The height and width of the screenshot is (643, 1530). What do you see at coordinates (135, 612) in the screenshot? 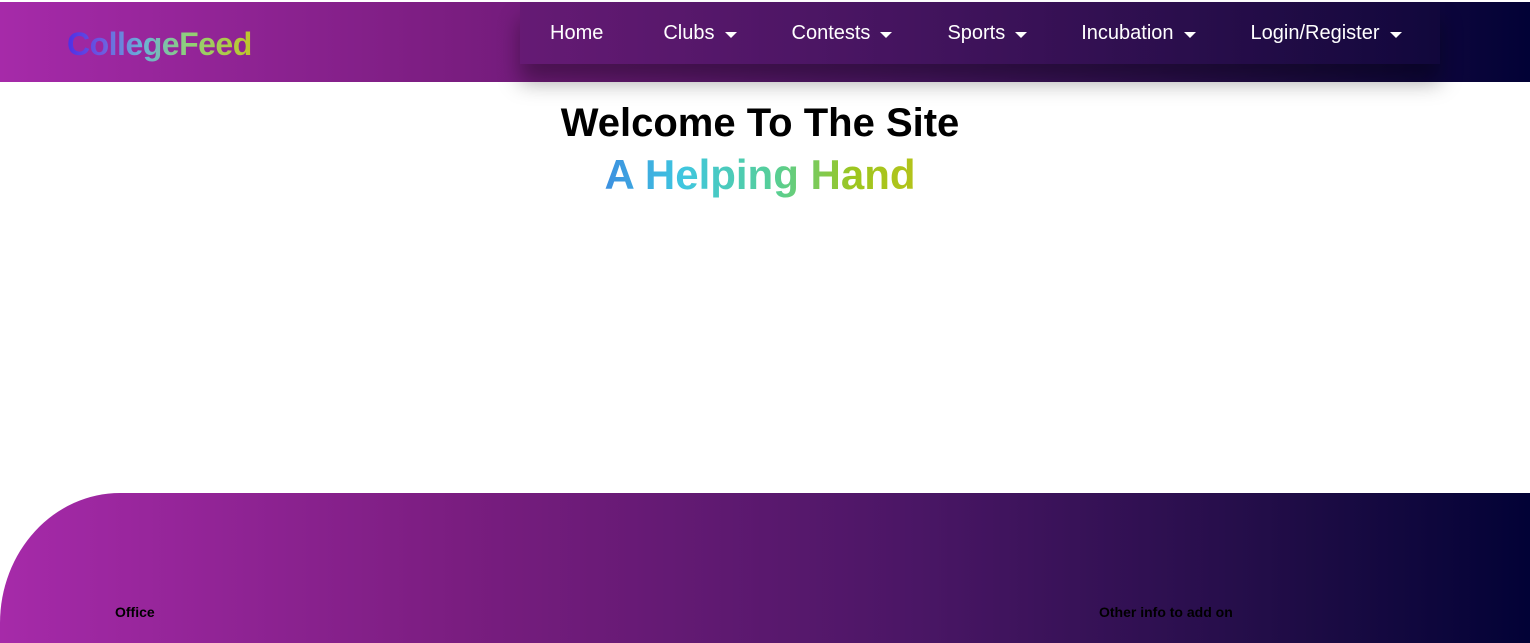
I see `footer-office-label: Office` at bounding box center [135, 612].